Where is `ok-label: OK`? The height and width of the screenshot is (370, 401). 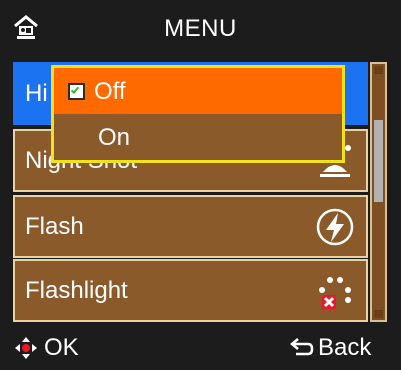 ok-label: OK is located at coordinates (61, 348).